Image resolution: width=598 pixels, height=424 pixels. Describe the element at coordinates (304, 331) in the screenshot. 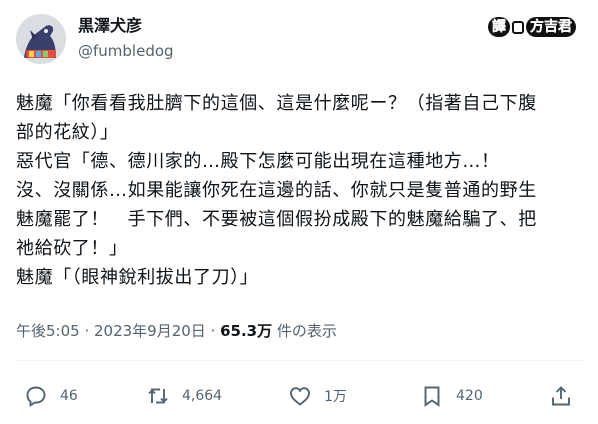

I see `views-label: 件の表示` at that location.